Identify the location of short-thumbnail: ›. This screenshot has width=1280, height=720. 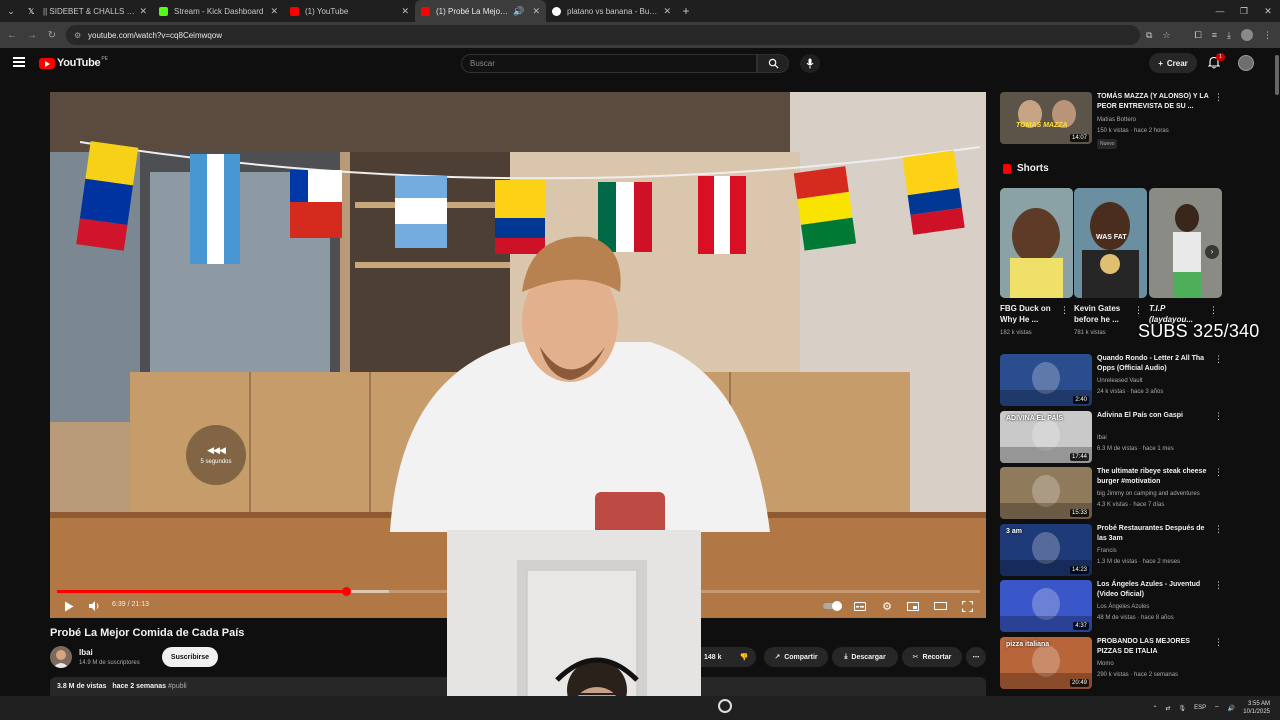
(1185, 243).